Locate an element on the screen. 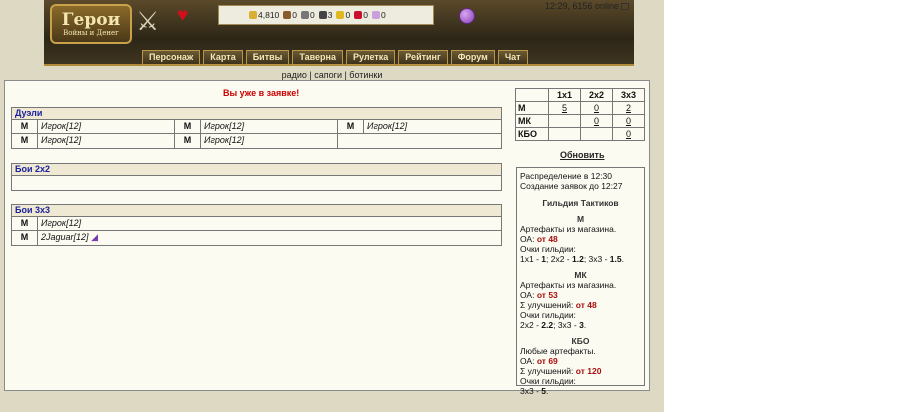 This screenshot has width=900, height=412. col-3x3: 3x3 is located at coordinates (628, 95).